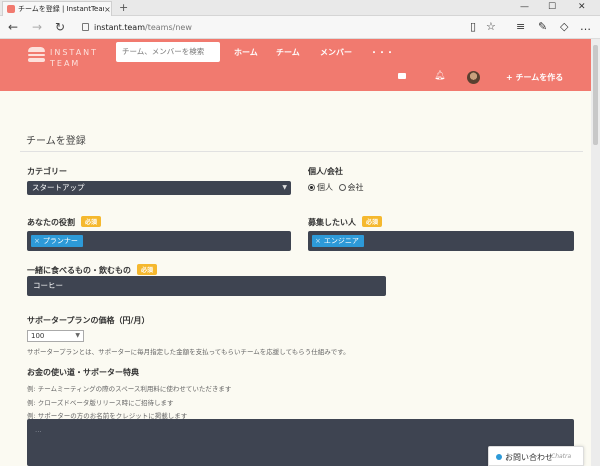  Describe the element at coordinates (36, 55) in the screenshot. I see `burger-logo-icon` at that location.